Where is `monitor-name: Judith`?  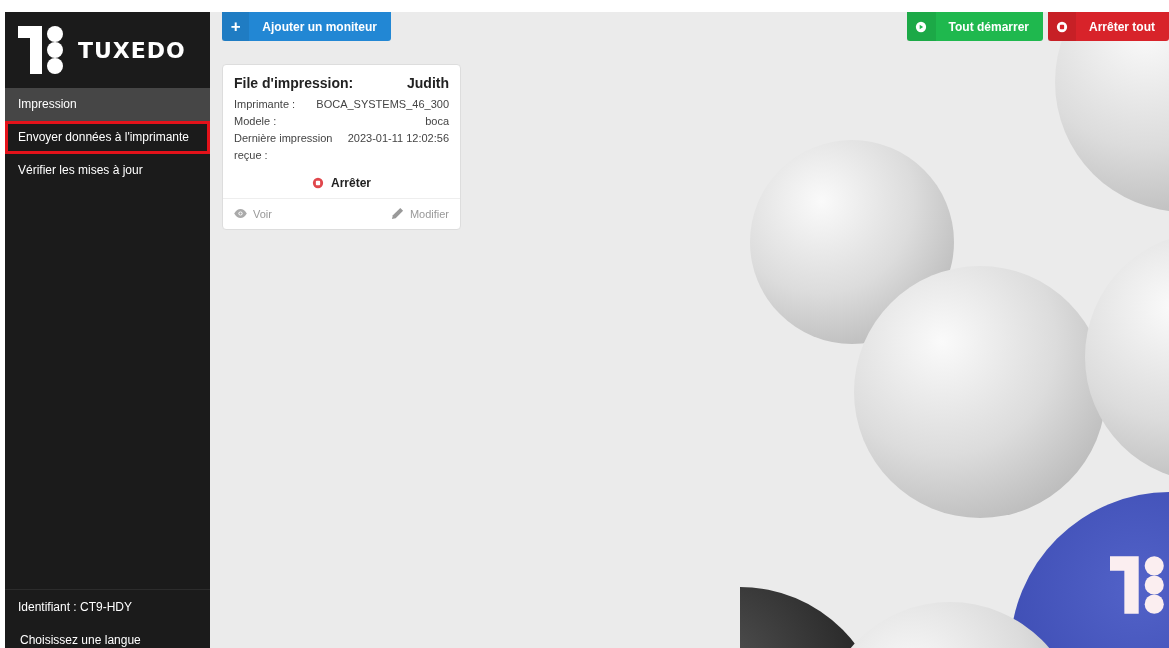
monitor-name: Judith is located at coordinates (428, 83).